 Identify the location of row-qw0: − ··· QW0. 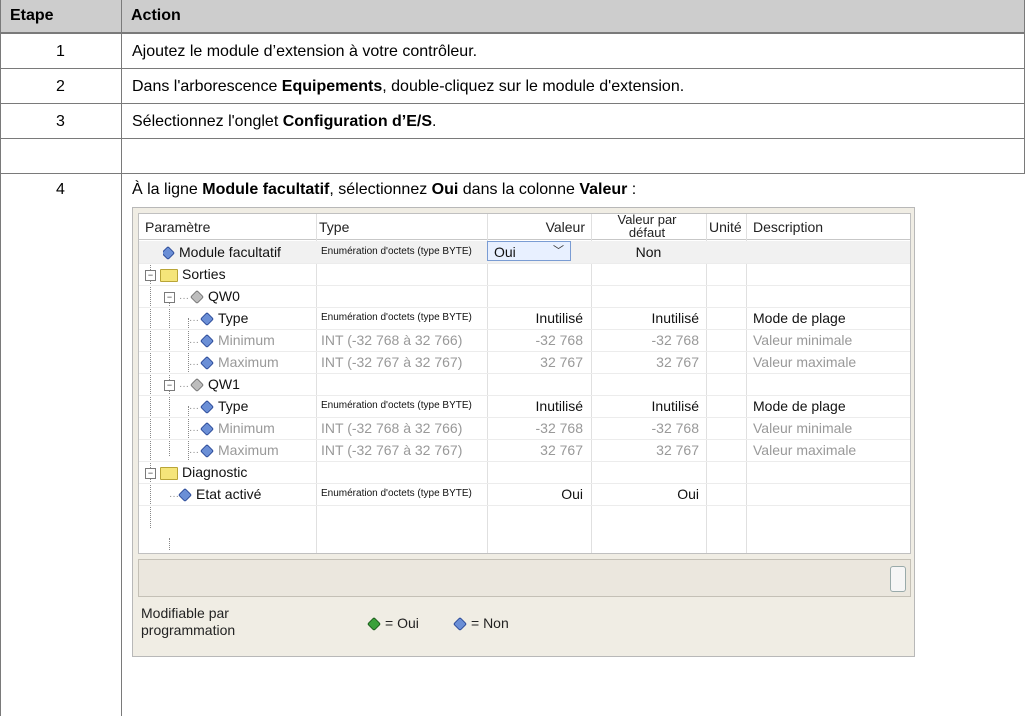
(524, 296).